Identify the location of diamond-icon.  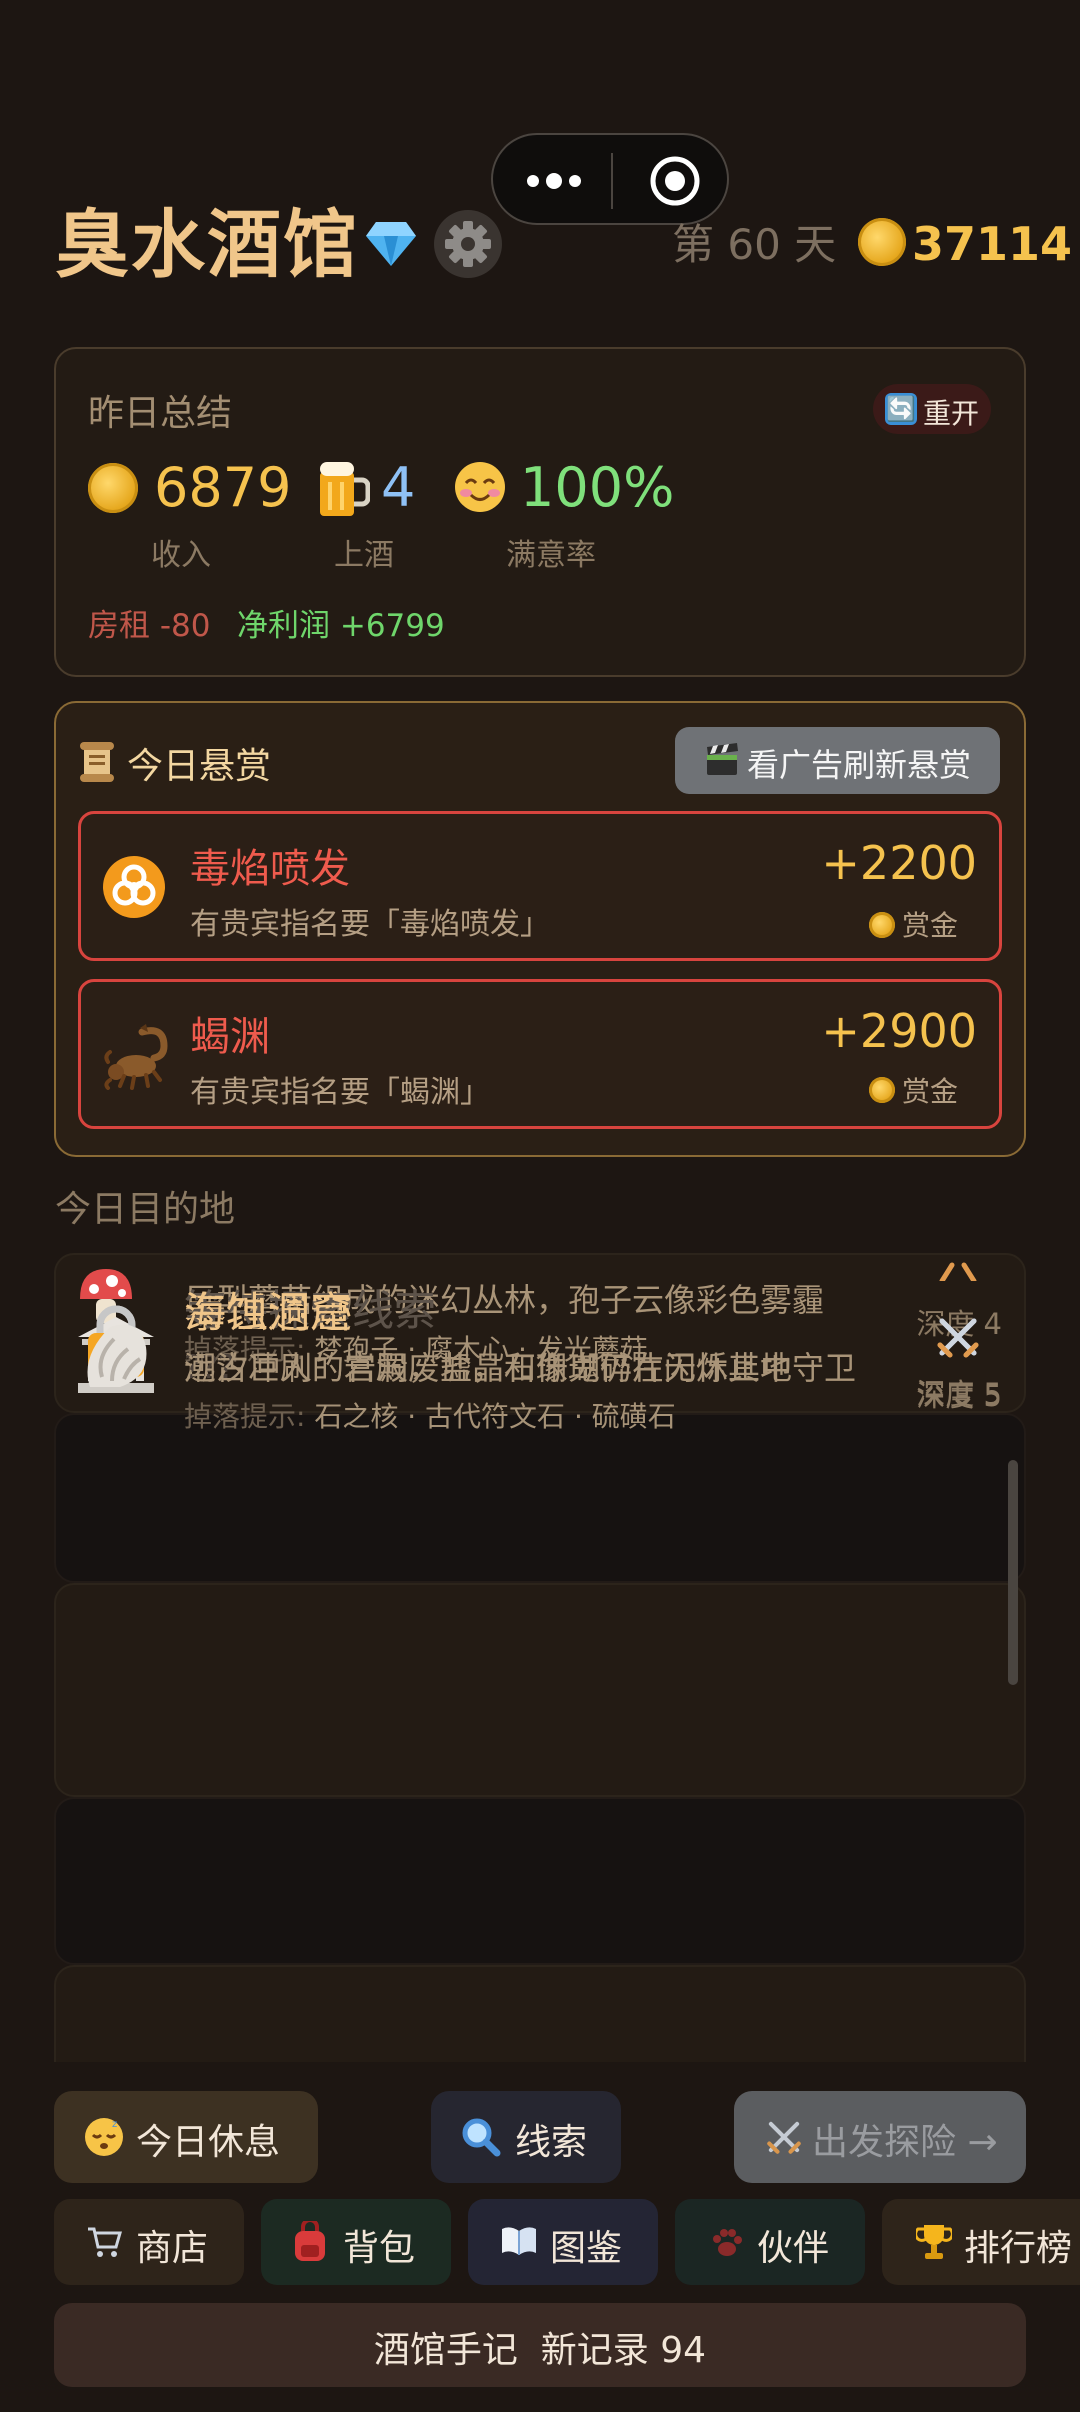
(391, 243).